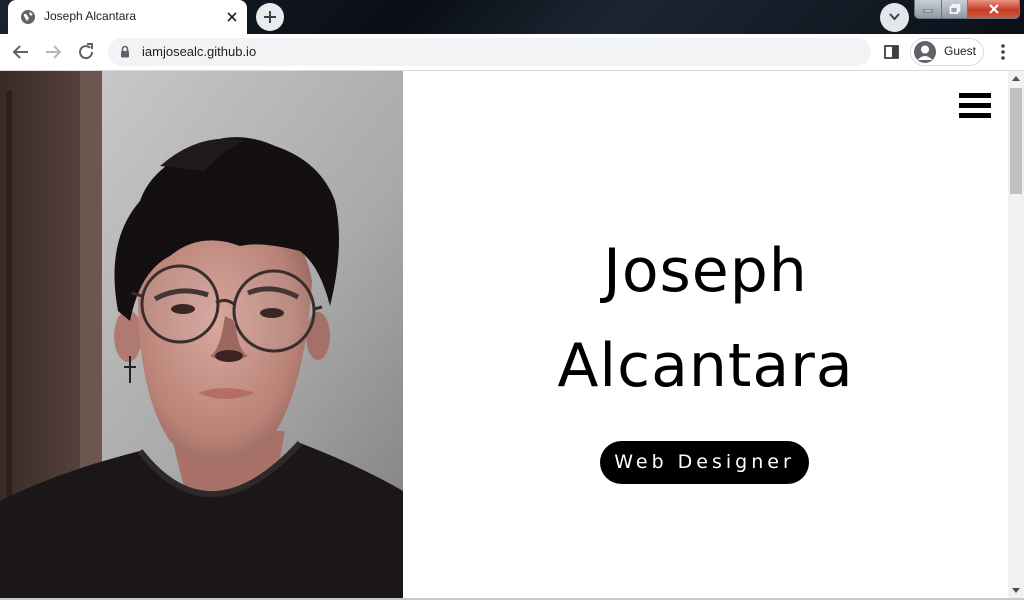  I want to click on plus-icon, so click(270, 17).